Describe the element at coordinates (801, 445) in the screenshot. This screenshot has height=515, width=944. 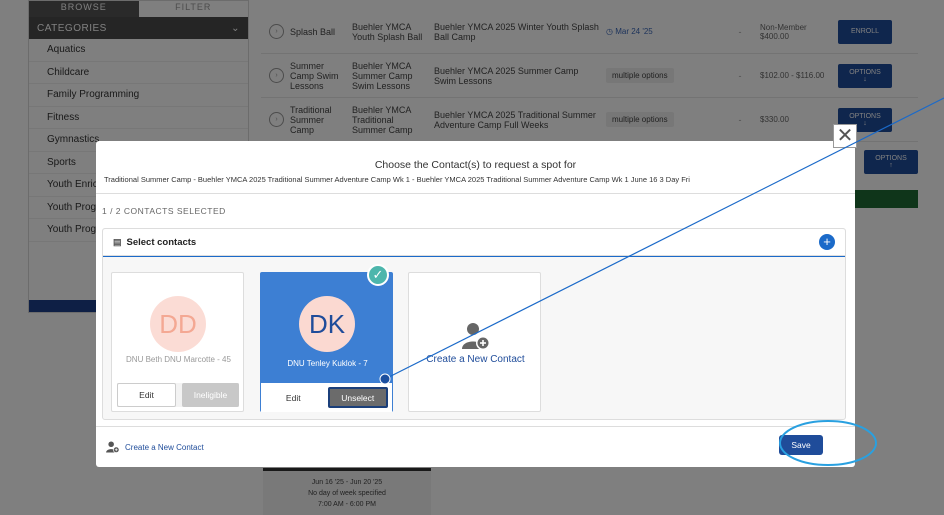
I see `save-button: Save` at that location.